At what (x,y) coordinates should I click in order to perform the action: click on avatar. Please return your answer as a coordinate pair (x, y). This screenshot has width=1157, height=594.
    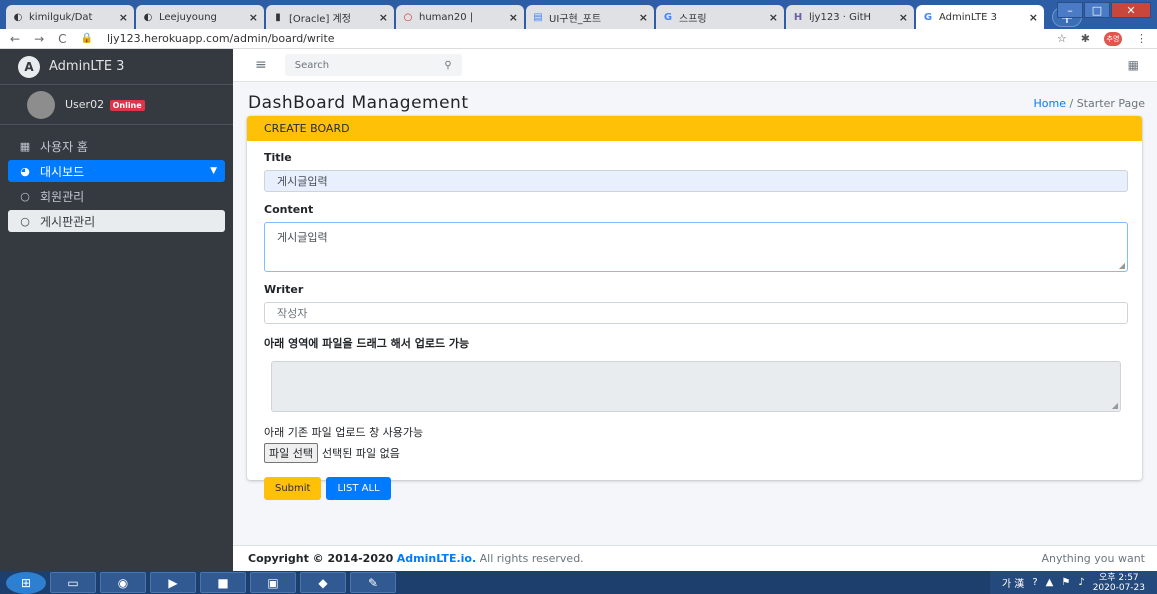
    Looking at the image, I should click on (41, 104).